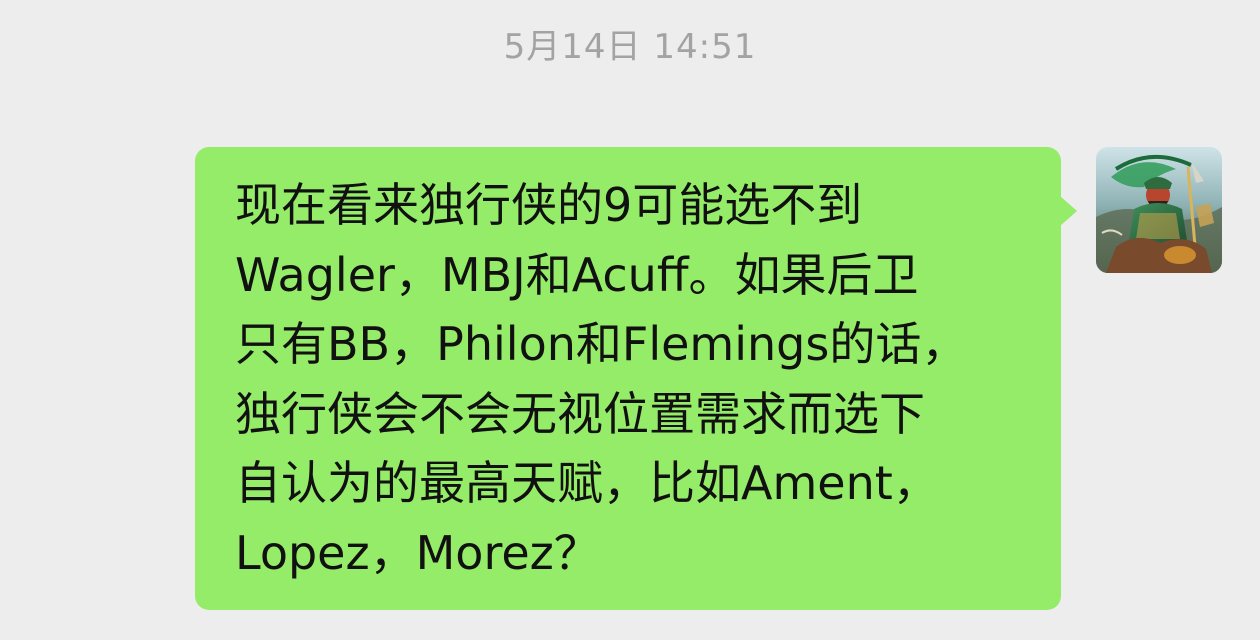 The width and height of the screenshot is (1260, 640). What do you see at coordinates (601, 344) in the screenshot?
I see `message-line: 只有BB，Philon和Flemings的话，` at bounding box center [601, 344].